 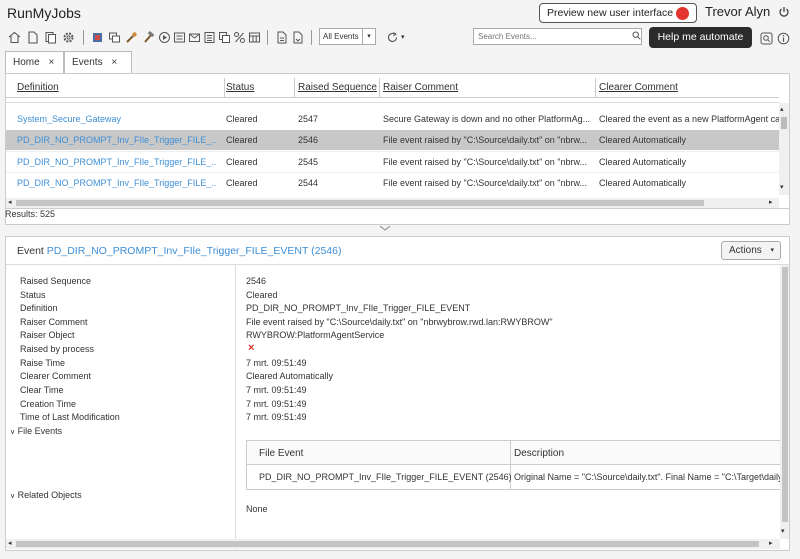 What do you see at coordinates (14, 37) in the screenshot?
I see `home-icon` at bounding box center [14, 37].